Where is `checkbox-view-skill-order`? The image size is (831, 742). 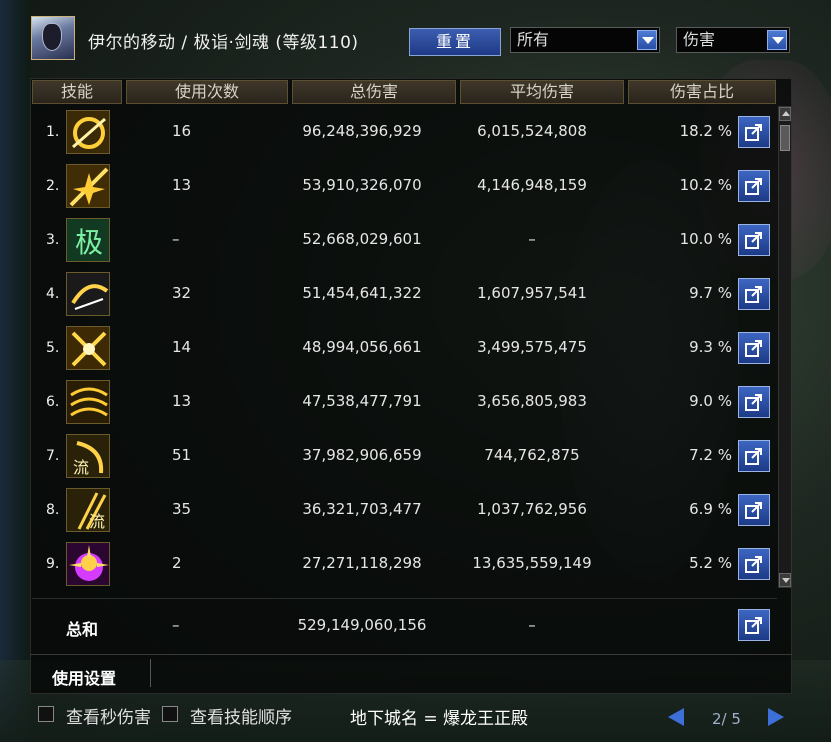 checkbox-view-skill-order is located at coordinates (170, 714).